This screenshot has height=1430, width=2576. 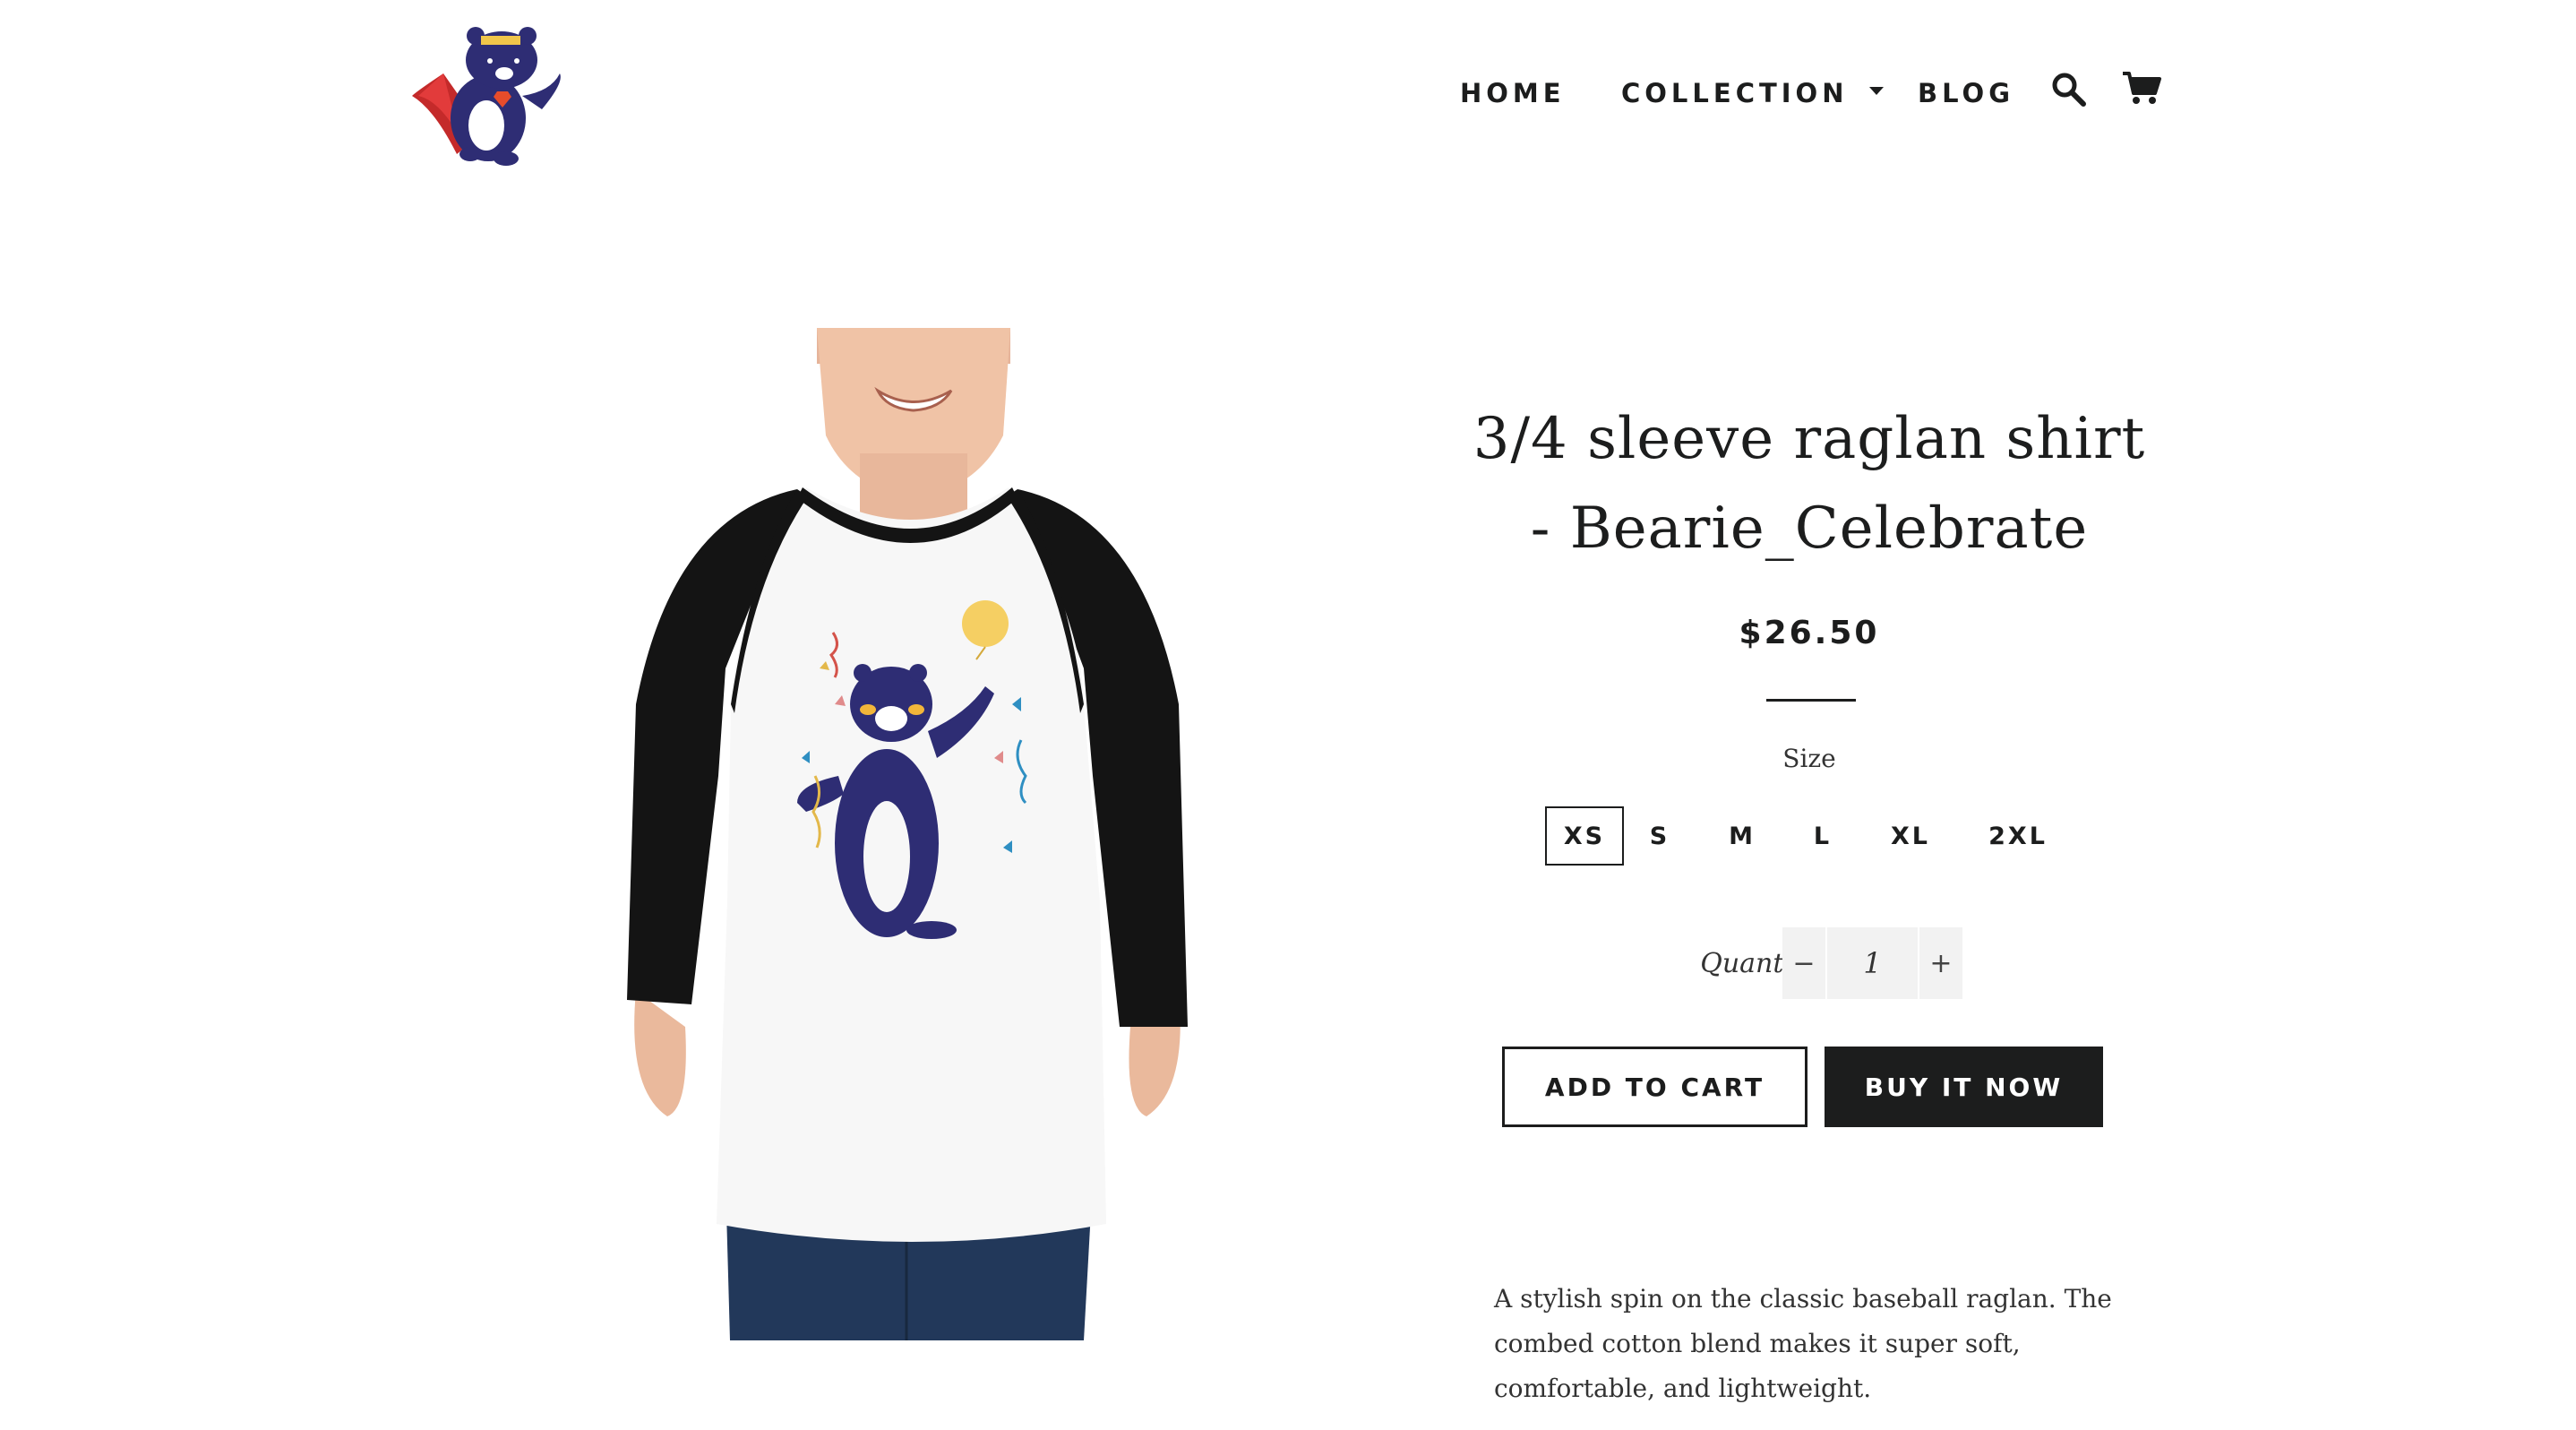 What do you see at coordinates (1809, 758) in the screenshot?
I see `size-label: Size` at bounding box center [1809, 758].